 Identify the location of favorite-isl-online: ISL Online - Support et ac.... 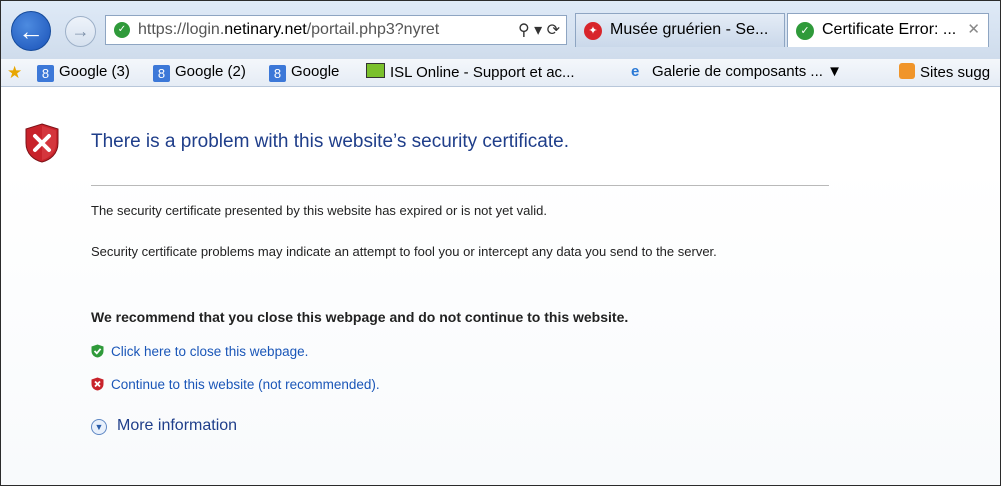
(470, 72).